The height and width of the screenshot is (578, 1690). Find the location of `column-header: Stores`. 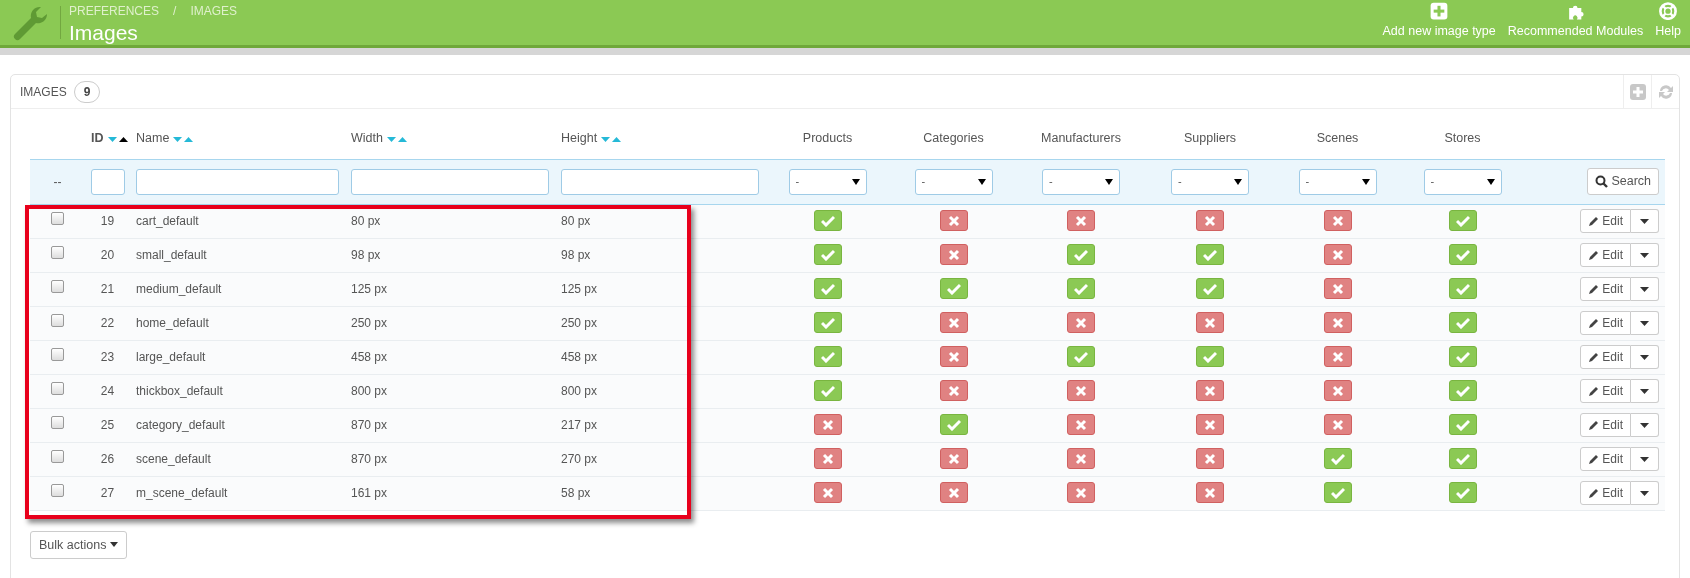

column-header: Stores is located at coordinates (1462, 138).